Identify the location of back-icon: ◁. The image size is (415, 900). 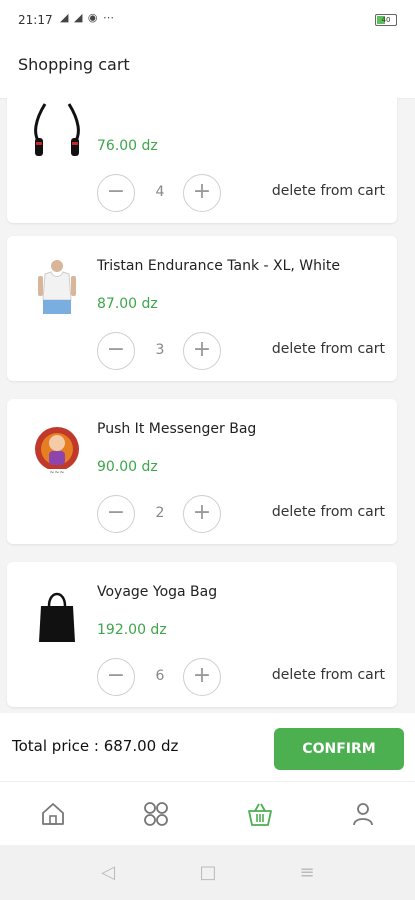
(108, 873).